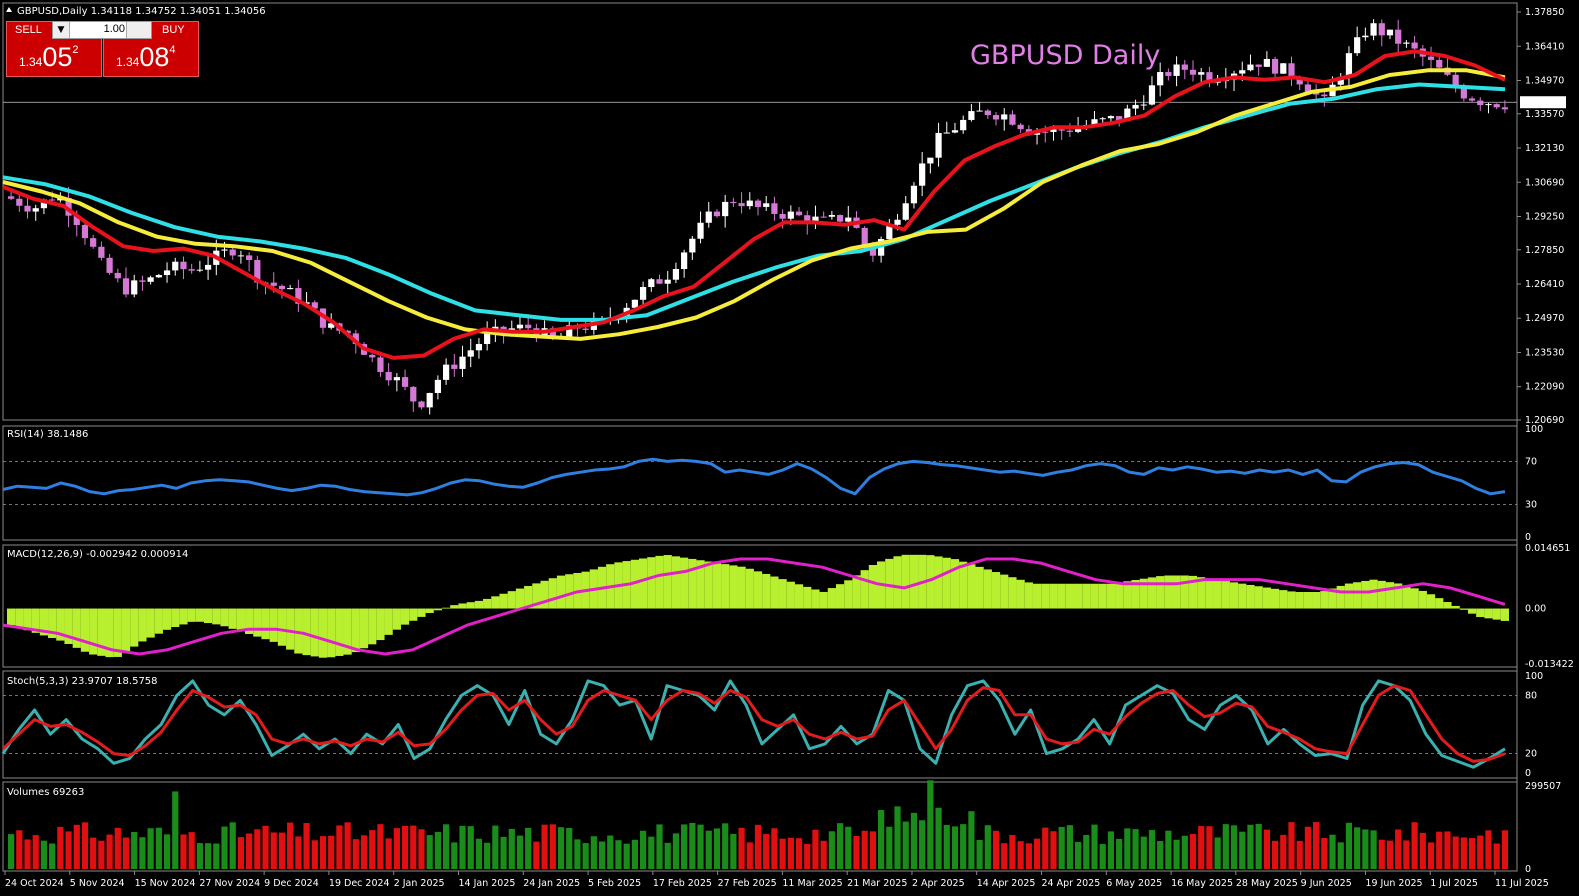  What do you see at coordinates (1534, 676) in the screenshot?
I see `stoch-y-tick-label: 100` at bounding box center [1534, 676].